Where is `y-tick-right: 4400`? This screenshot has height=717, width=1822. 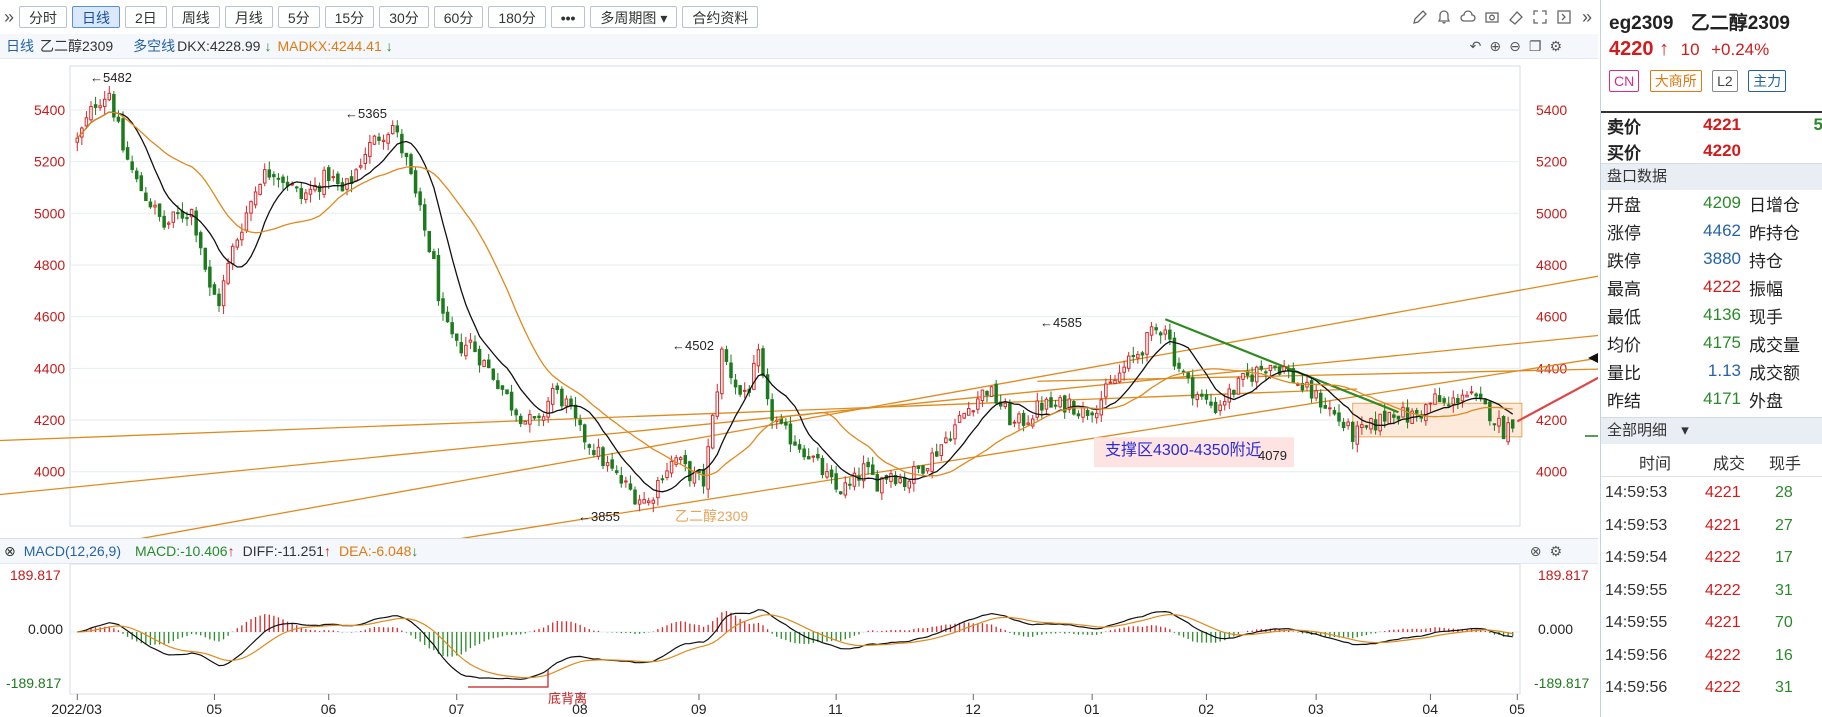 y-tick-right: 4400 is located at coordinates (1551, 368).